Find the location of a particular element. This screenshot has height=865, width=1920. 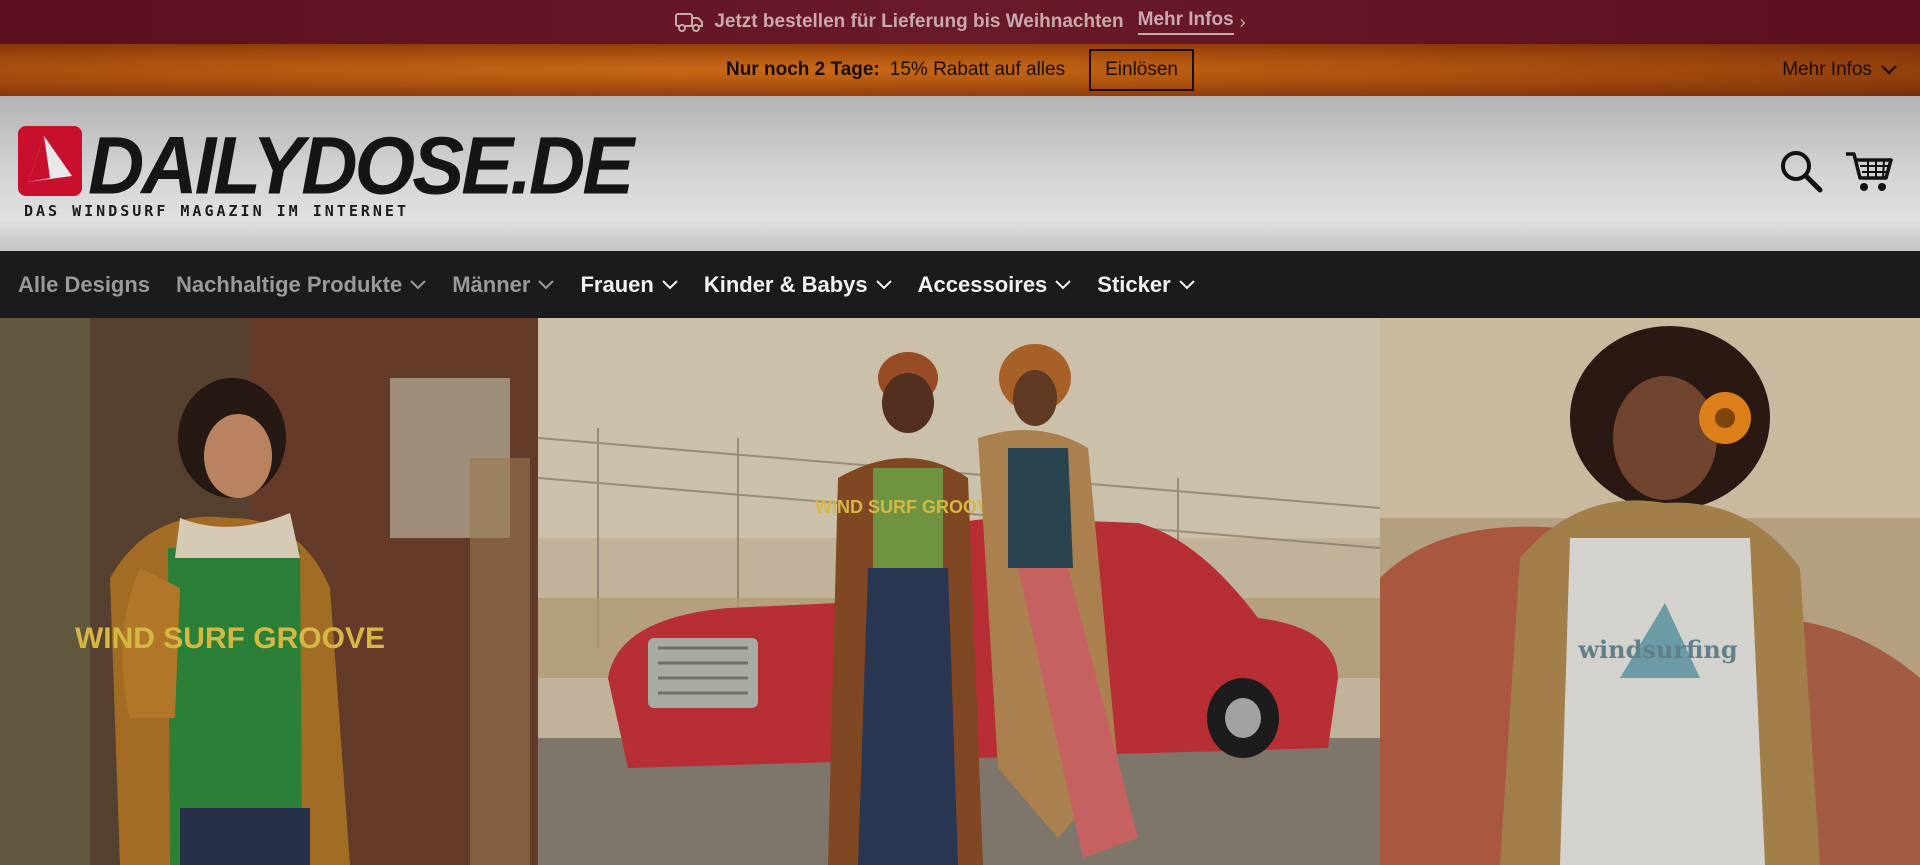

promo-more-info-toggle: Mehr Infos is located at coordinates (1840, 70).